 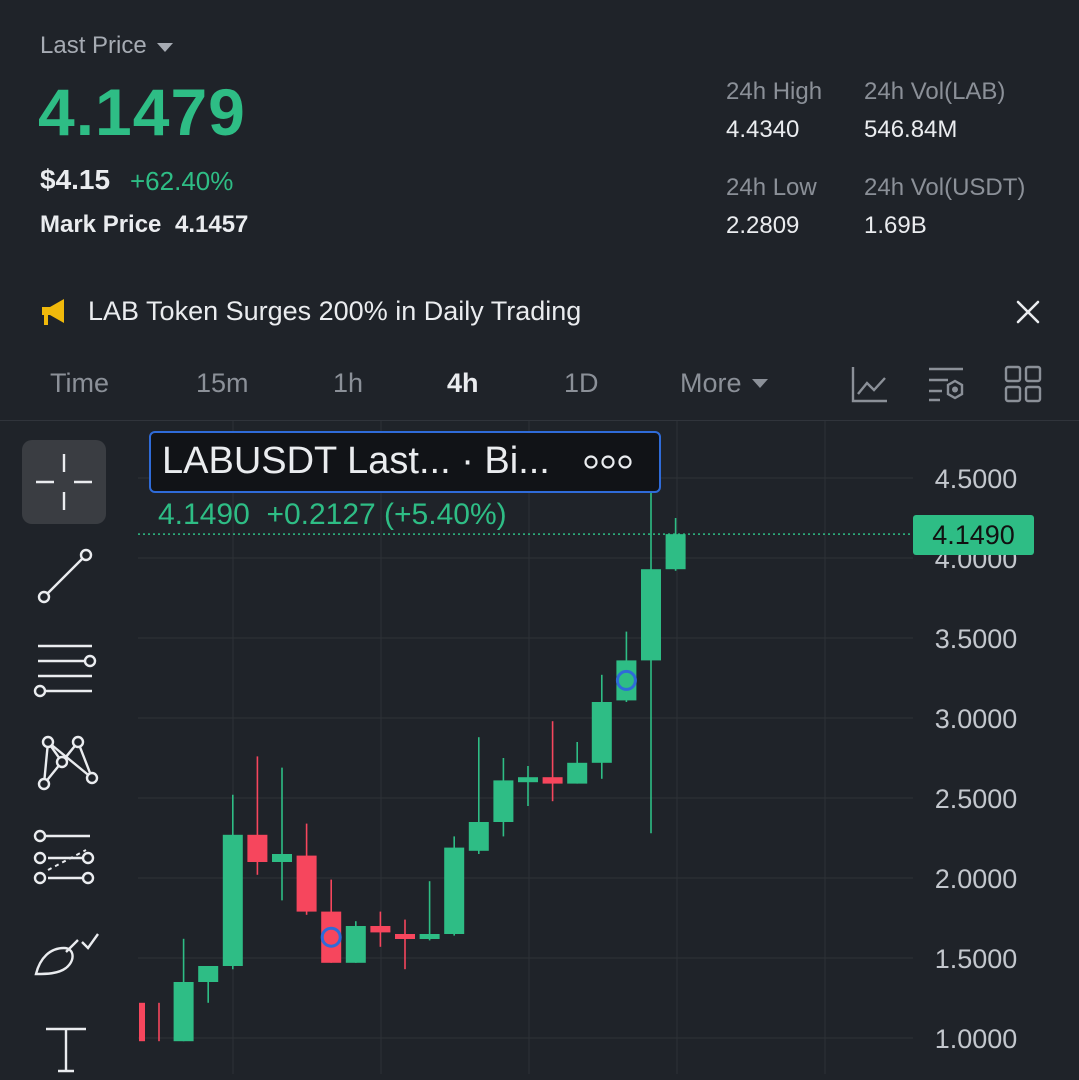 What do you see at coordinates (976, 879) in the screenshot?
I see `y-tick-label: 2.0000` at bounding box center [976, 879].